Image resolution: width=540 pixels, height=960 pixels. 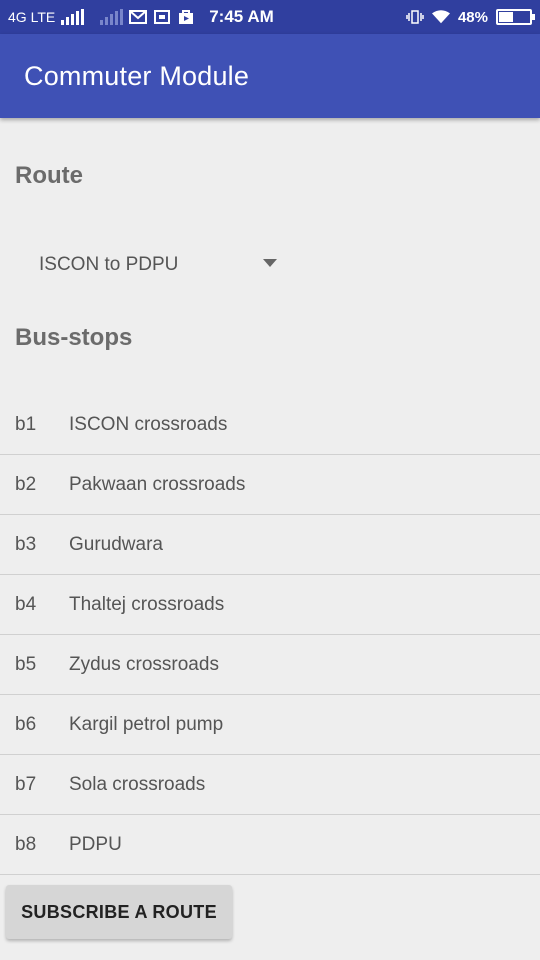 What do you see at coordinates (137, 784) in the screenshot?
I see `bus-stop-name: Sola crossroads` at bounding box center [137, 784].